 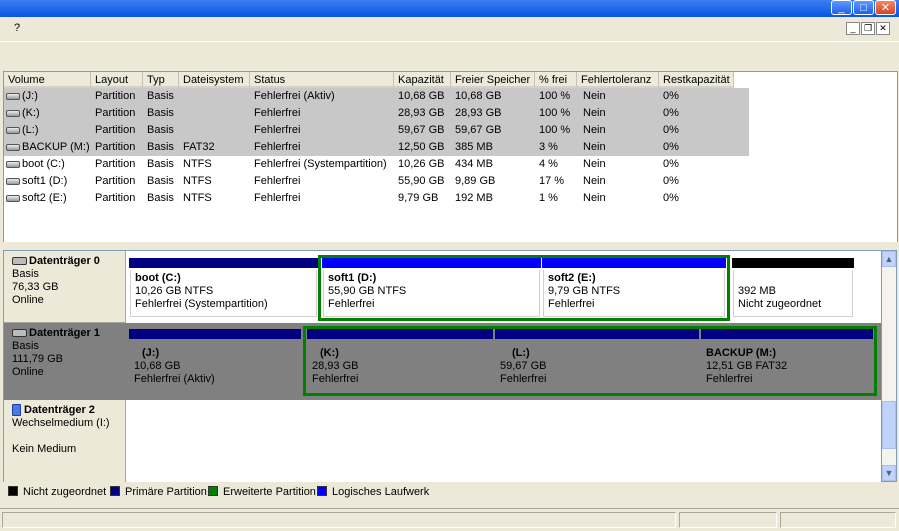 What do you see at coordinates (35, 287) in the screenshot?
I see `disk-0-size: 76,33 GB` at bounding box center [35, 287].